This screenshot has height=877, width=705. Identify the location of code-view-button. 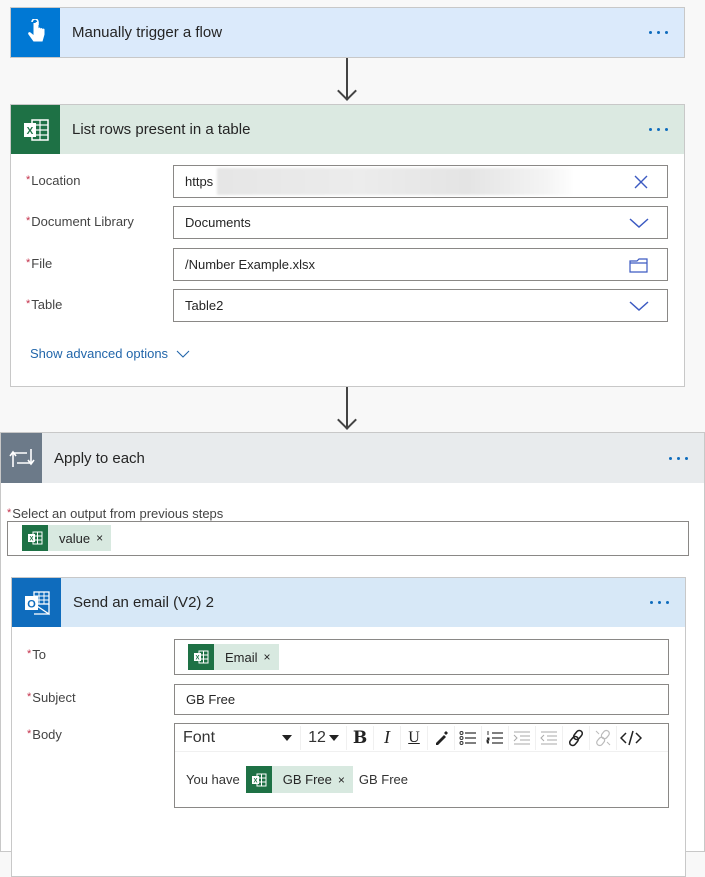
(630, 738).